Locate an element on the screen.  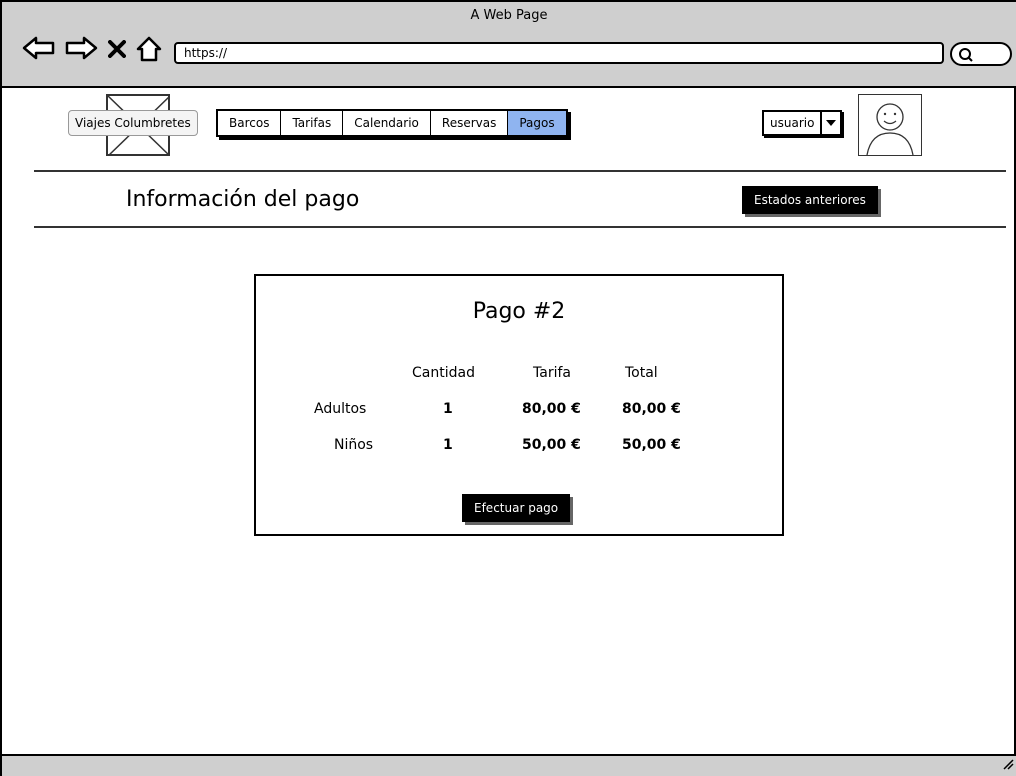
row-label-ninos: Niños is located at coordinates (354, 445).